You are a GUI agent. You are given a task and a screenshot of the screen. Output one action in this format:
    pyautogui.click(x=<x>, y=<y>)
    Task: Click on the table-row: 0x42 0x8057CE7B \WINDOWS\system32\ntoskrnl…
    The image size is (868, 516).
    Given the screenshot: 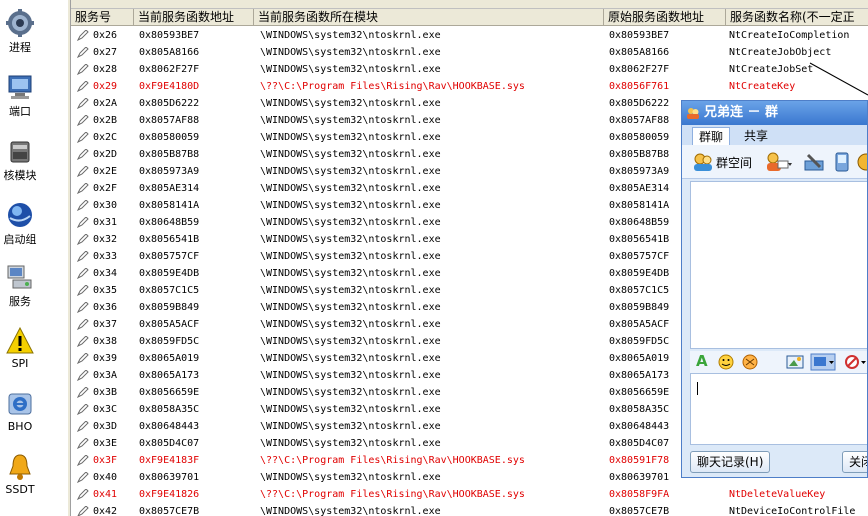 What is the action you would take?
    pyautogui.click(x=469, y=509)
    